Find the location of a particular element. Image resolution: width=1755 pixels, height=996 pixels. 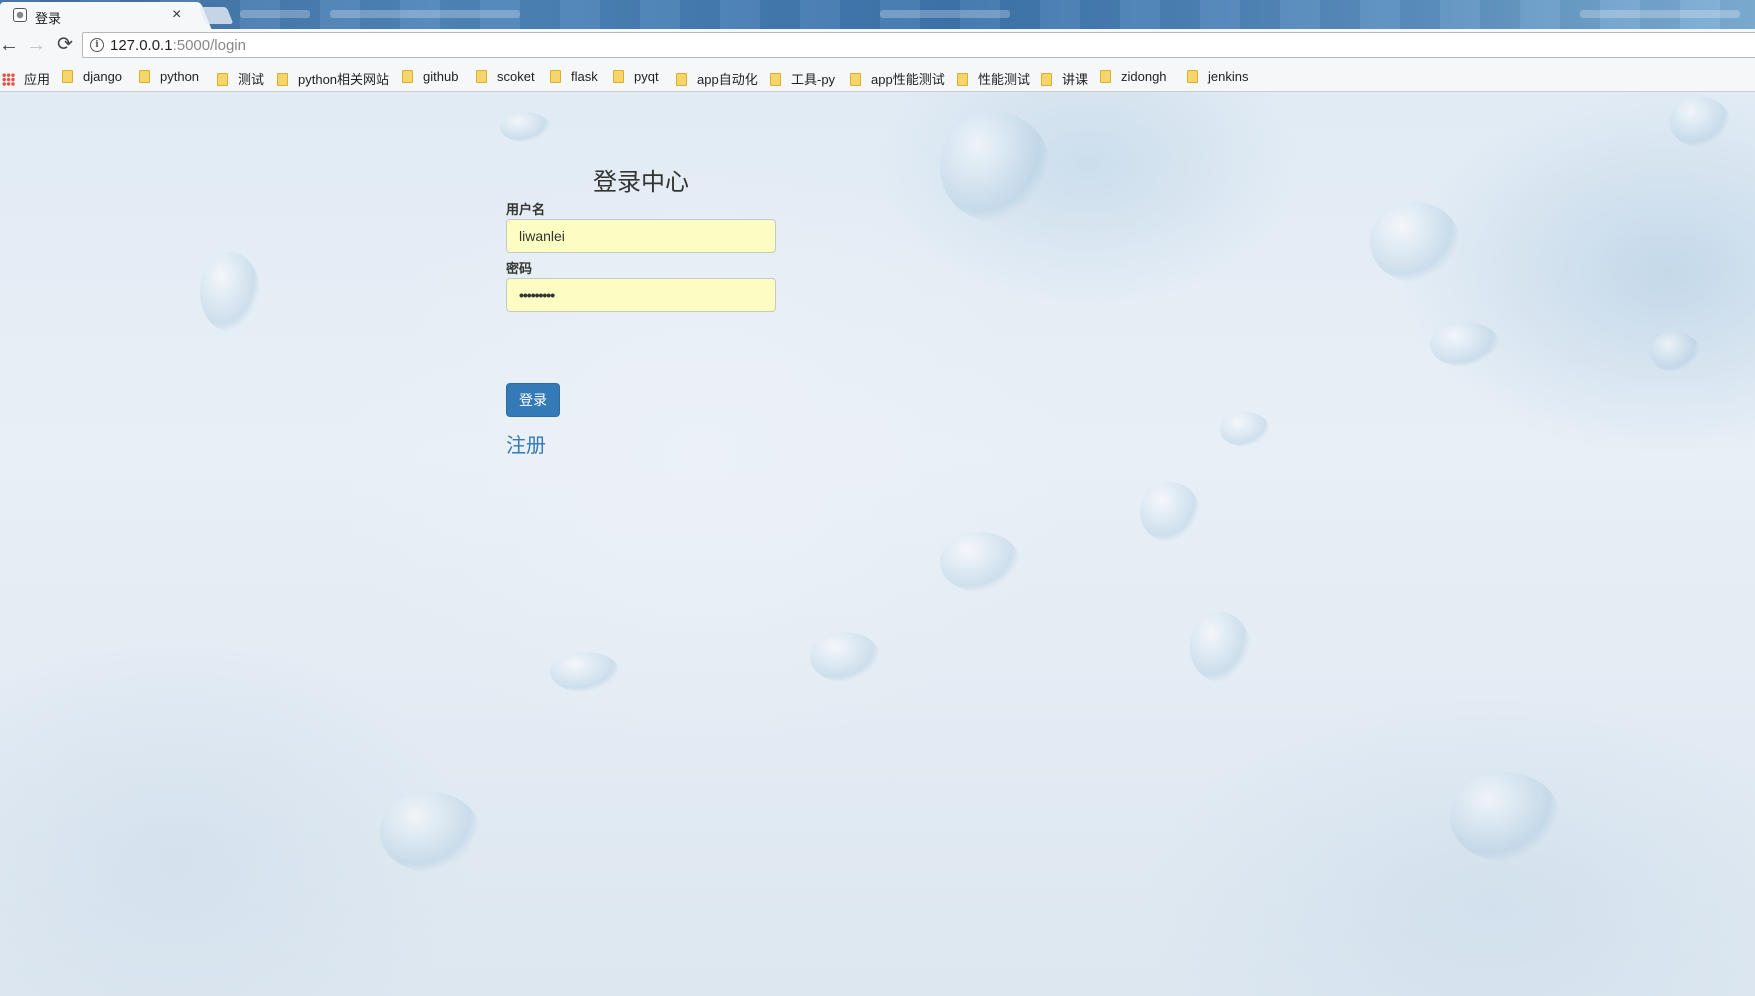

bookmark-apps: 应用 is located at coordinates (26, 78).